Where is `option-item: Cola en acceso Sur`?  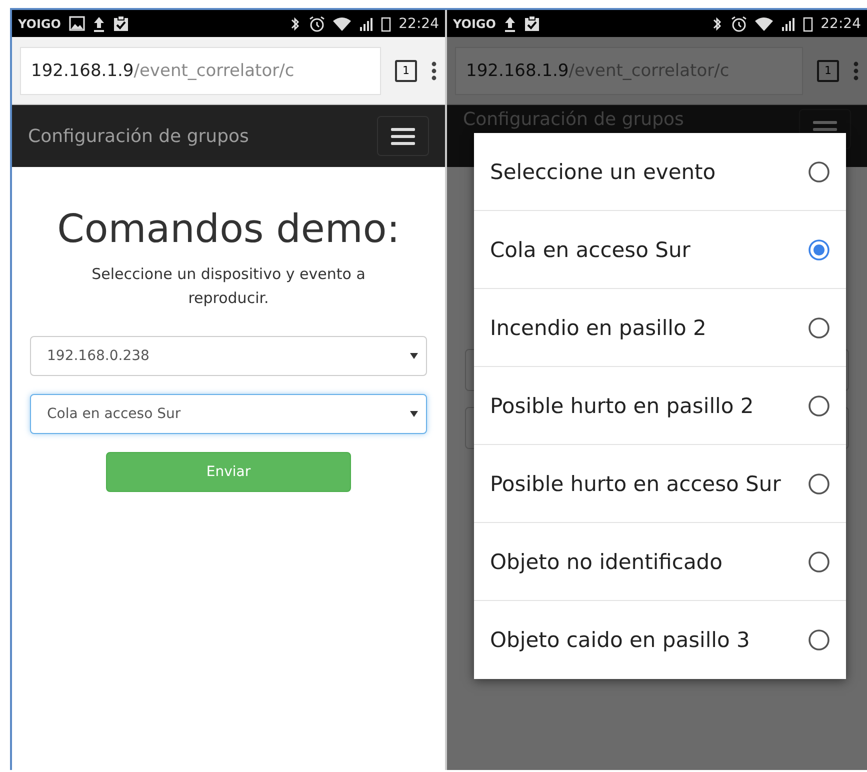
option-item: Cola en acceso Sur is located at coordinates (660, 250).